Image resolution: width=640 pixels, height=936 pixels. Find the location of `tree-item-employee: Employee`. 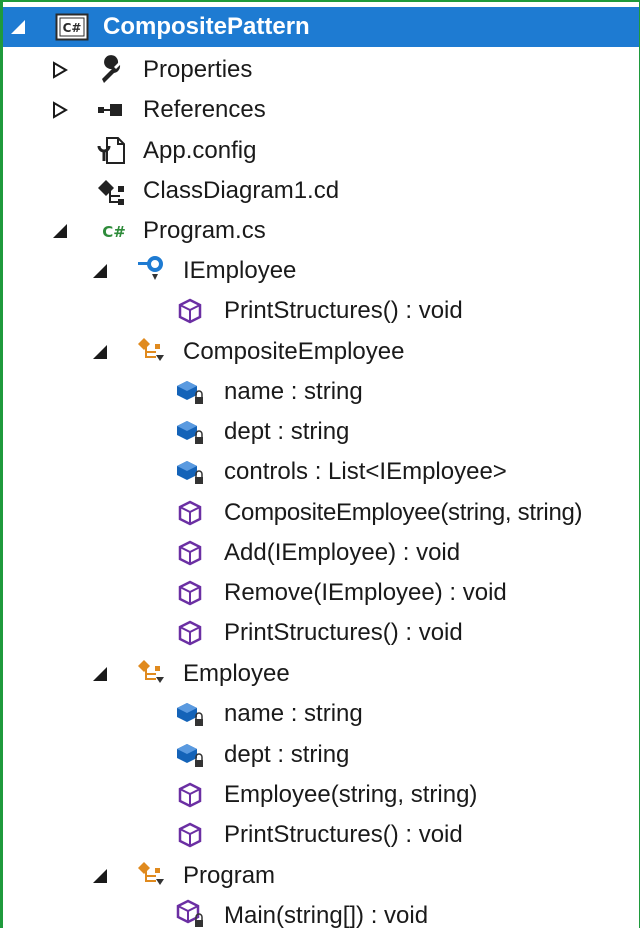

tree-item-employee: Employee is located at coordinates (253, 674).